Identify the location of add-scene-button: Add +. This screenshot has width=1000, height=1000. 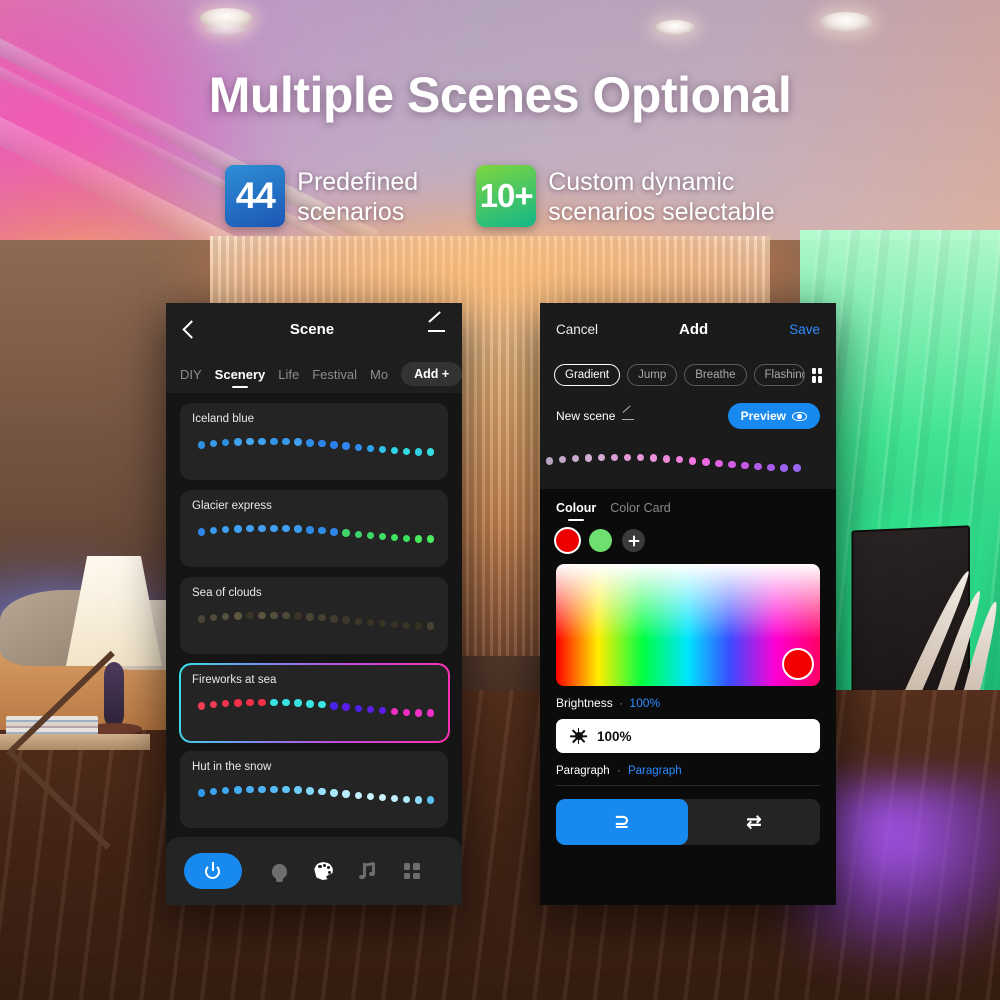
(431, 374).